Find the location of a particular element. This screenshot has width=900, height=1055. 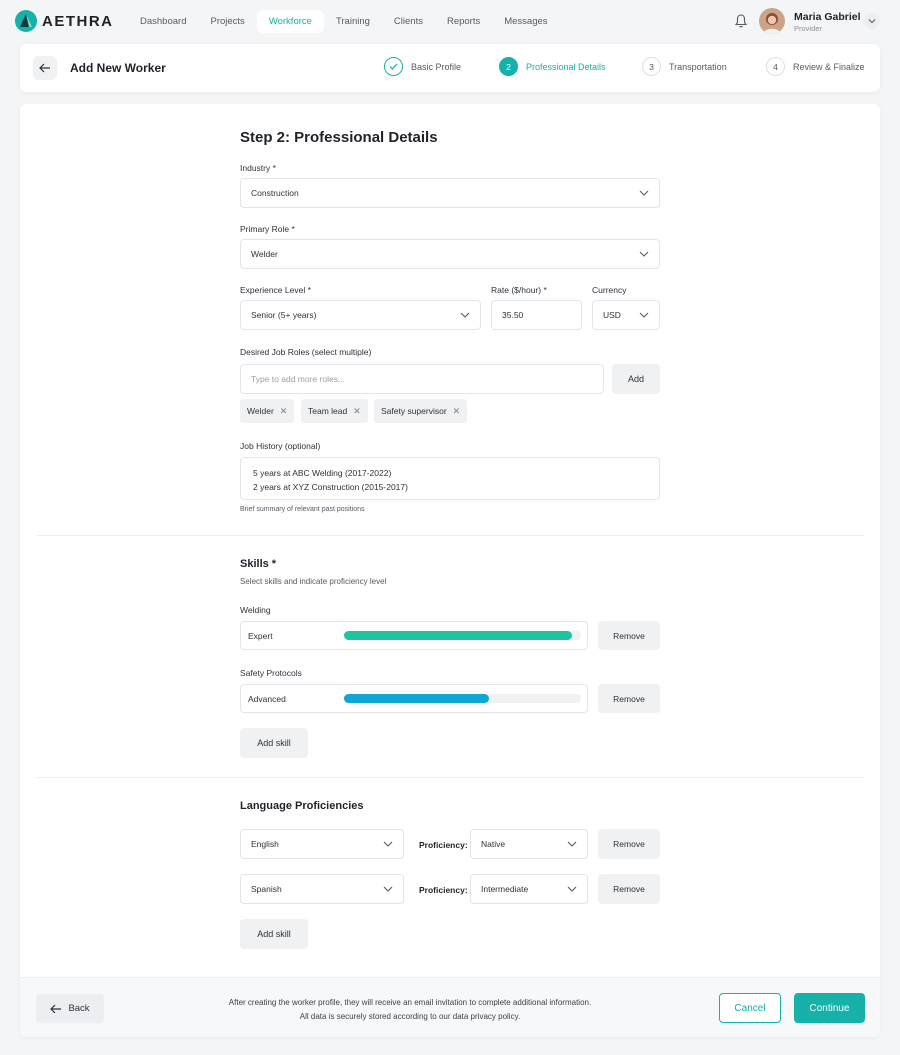

job-history-line: 5 years at ABC Welding (2017-2022) is located at coordinates (322, 473).